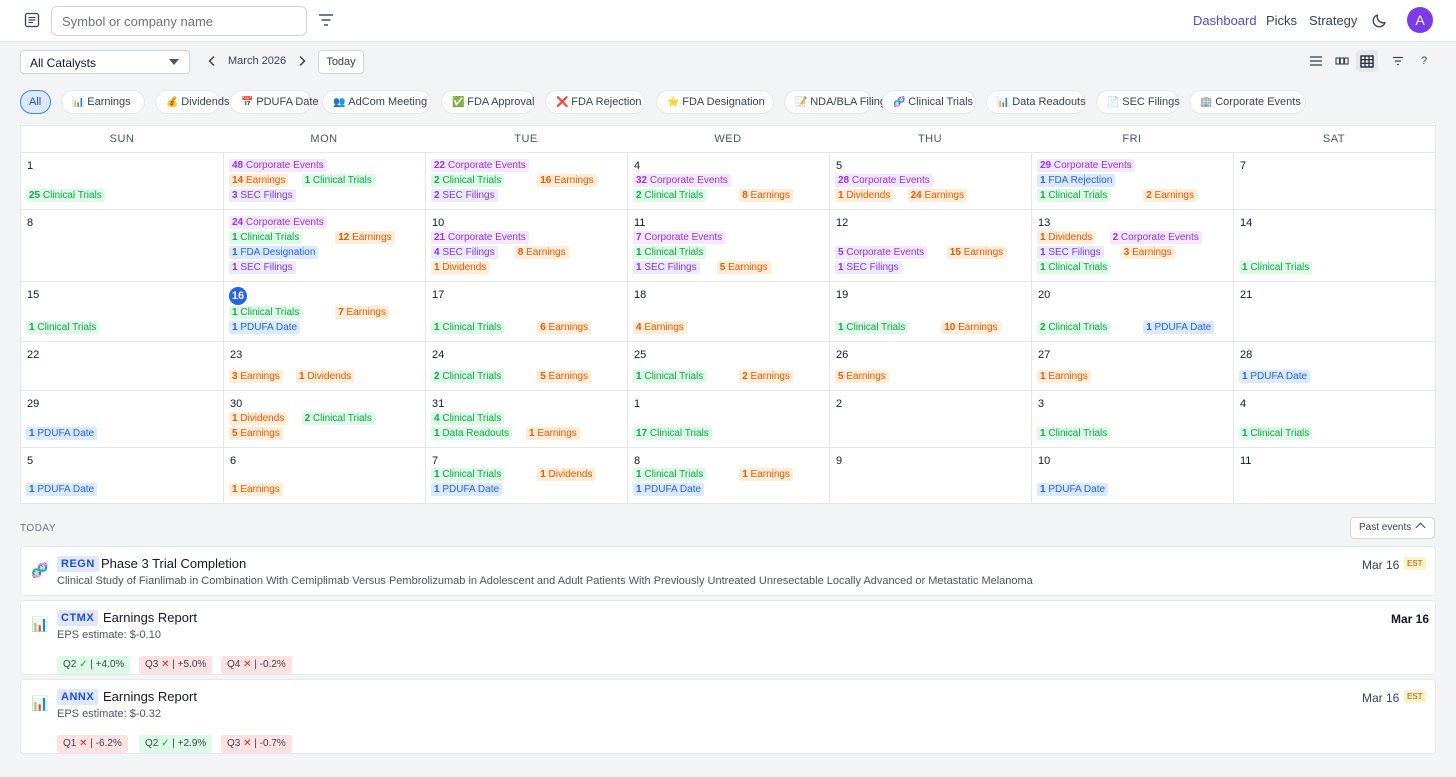 The height and width of the screenshot is (777, 1456). What do you see at coordinates (302, 61) in the screenshot?
I see `next-month-icon` at bounding box center [302, 61].